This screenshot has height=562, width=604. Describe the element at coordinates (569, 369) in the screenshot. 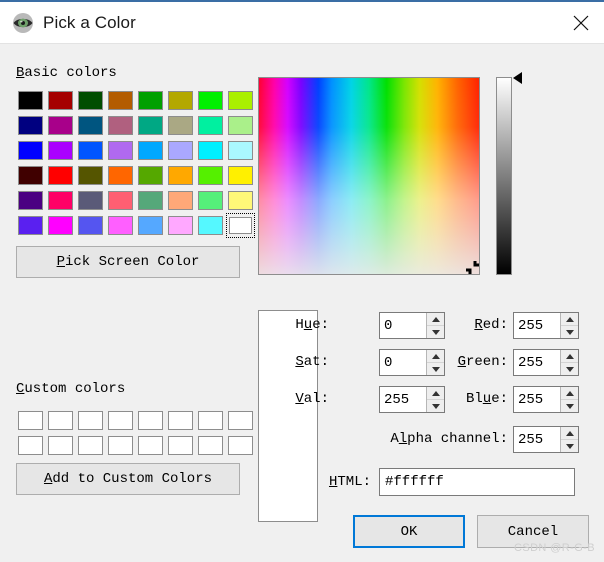

I see `green-spin-down` at that location.